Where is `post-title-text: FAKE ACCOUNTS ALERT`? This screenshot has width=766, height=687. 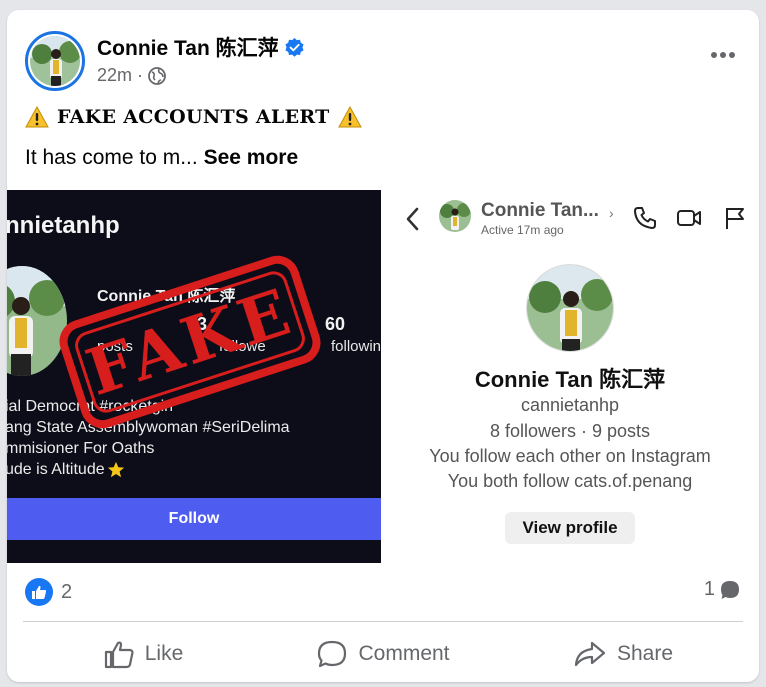
post-title-text: FAKE ACCOUNTS ALERT is located at coordinates (193, 117).